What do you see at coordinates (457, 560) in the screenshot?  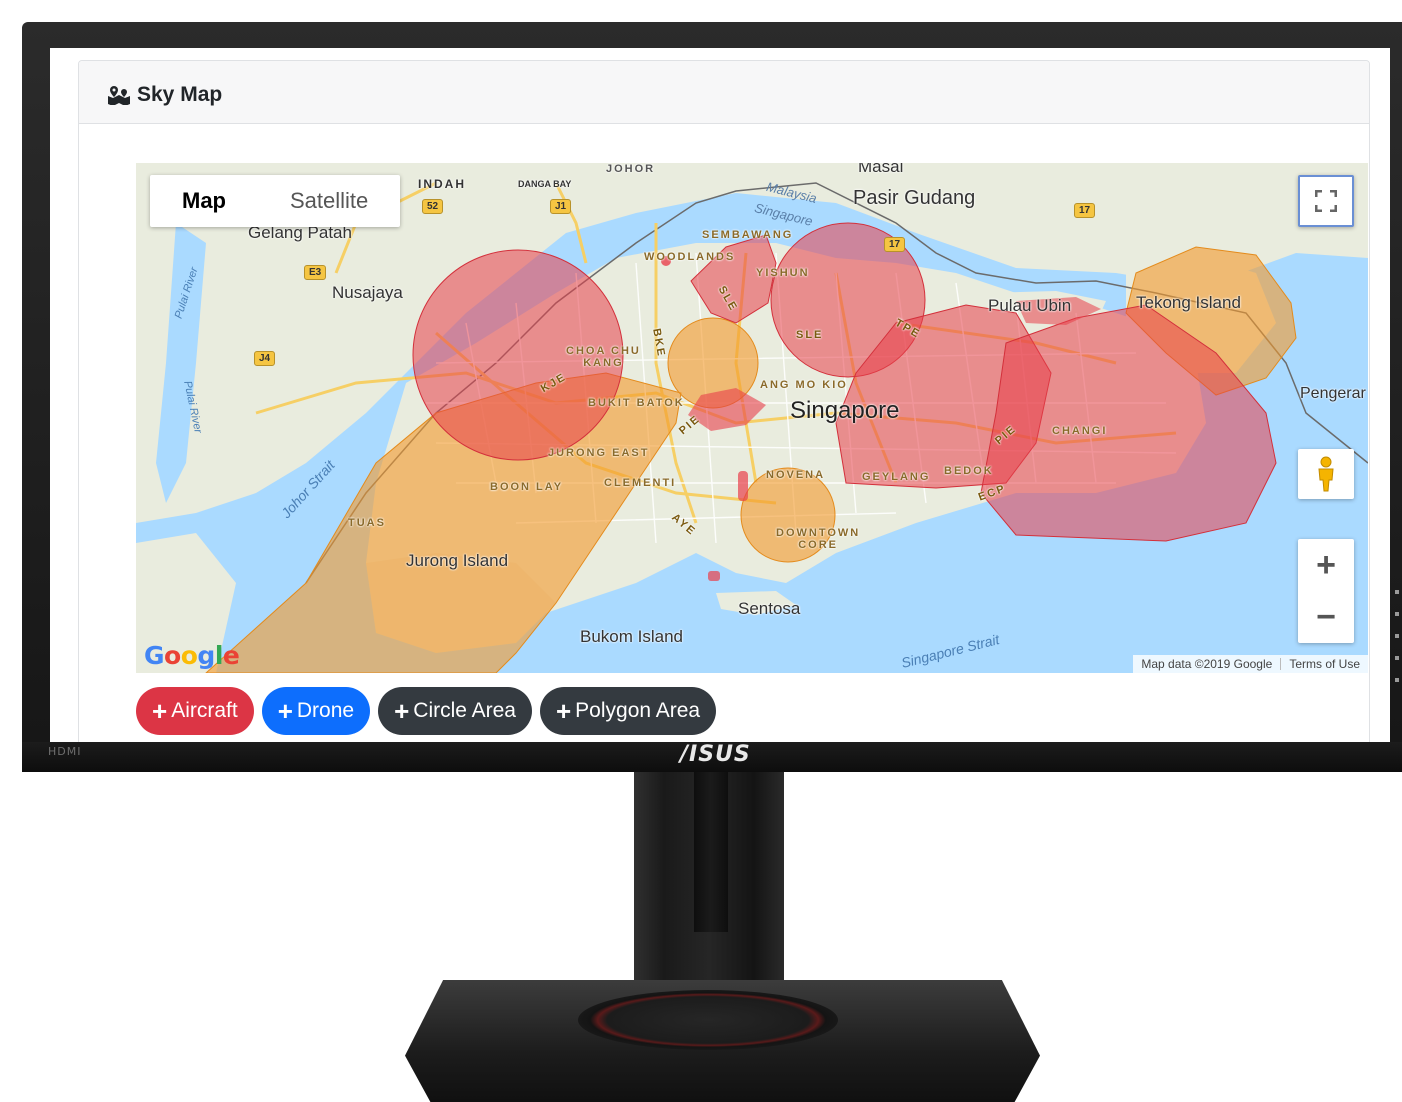 I see `place-jurong-island: Jurong Island` at bounding box center [457, 560].